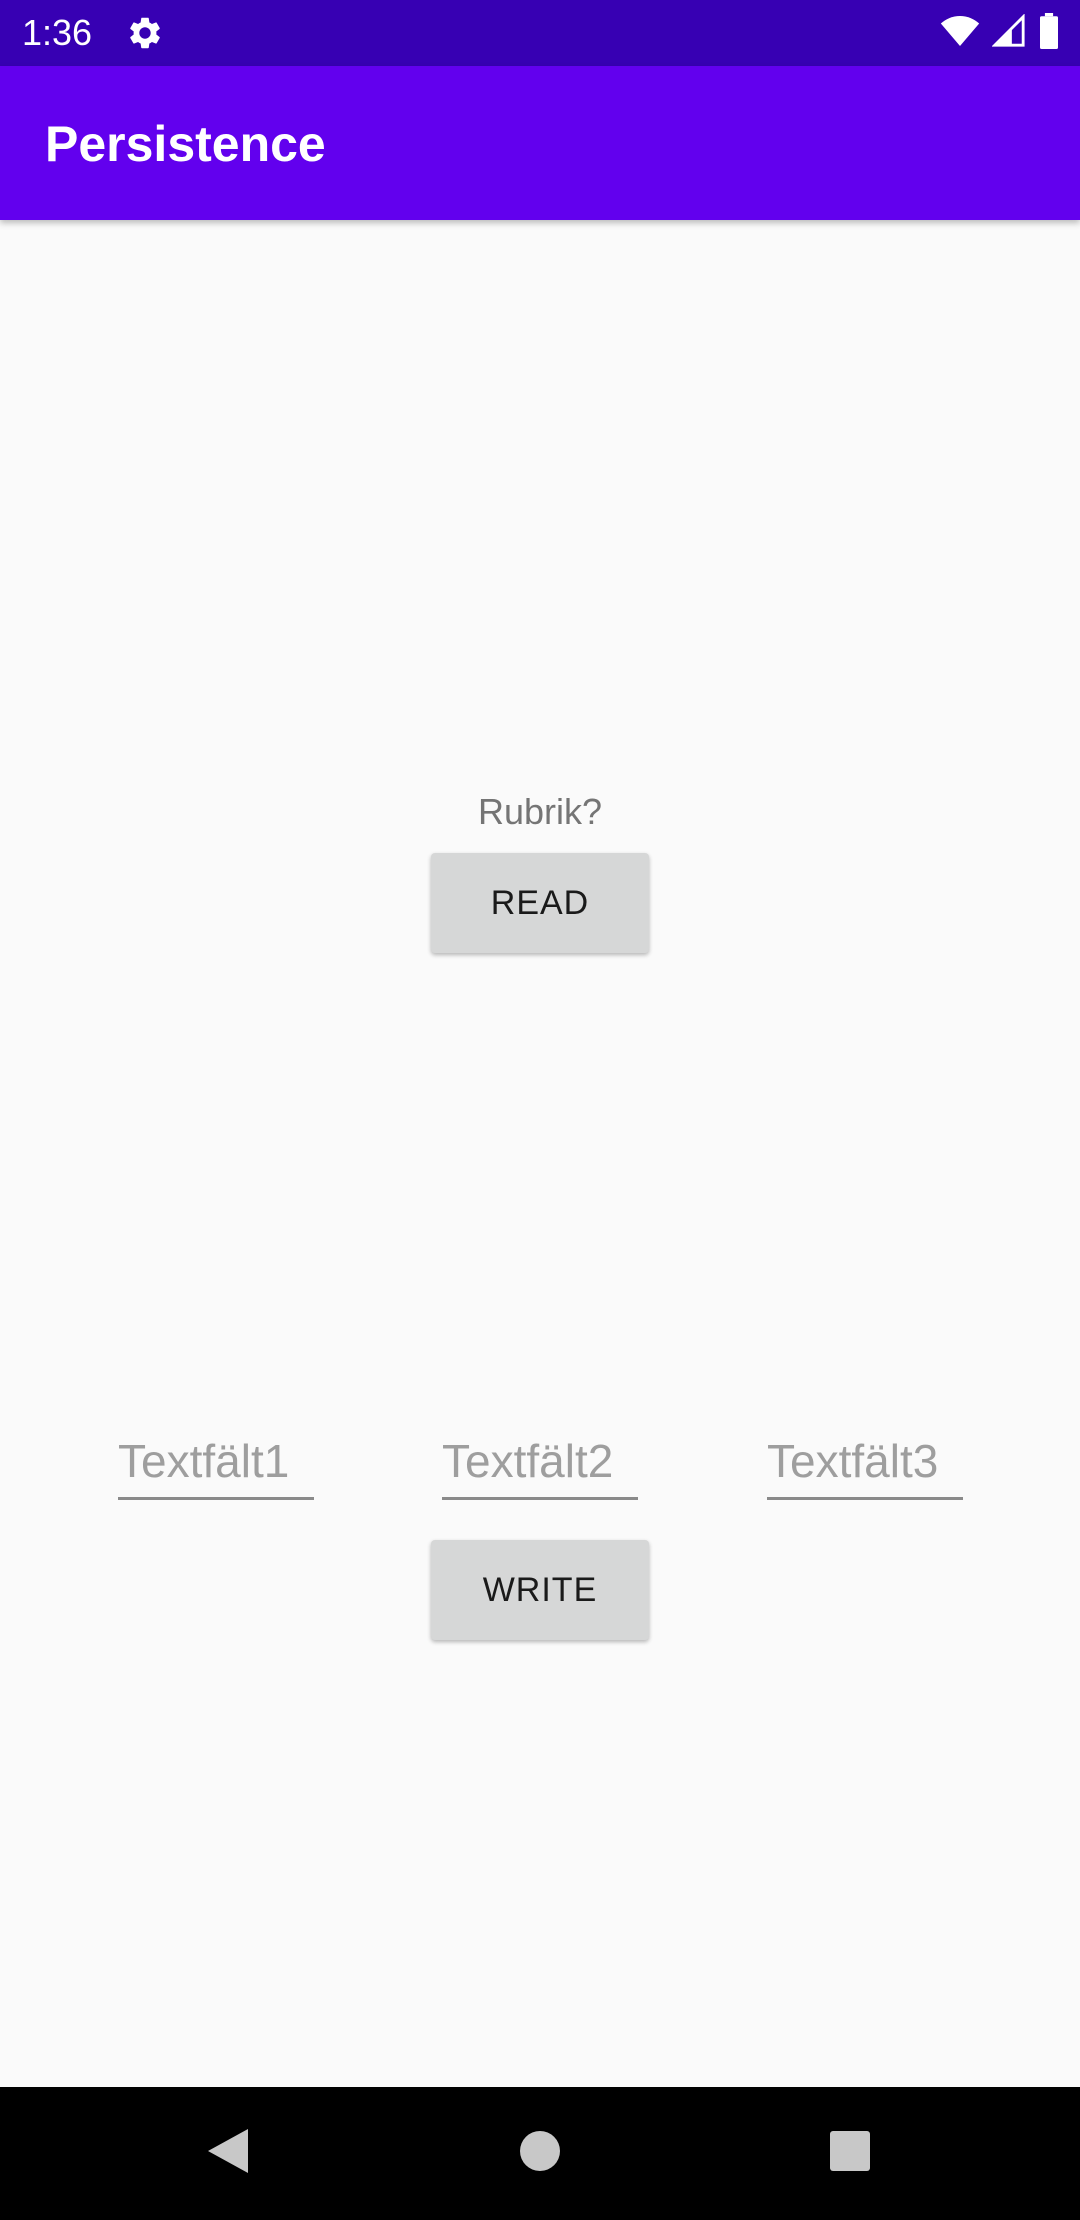  I want to click on status-bar: 1:36, so click(540, 33).